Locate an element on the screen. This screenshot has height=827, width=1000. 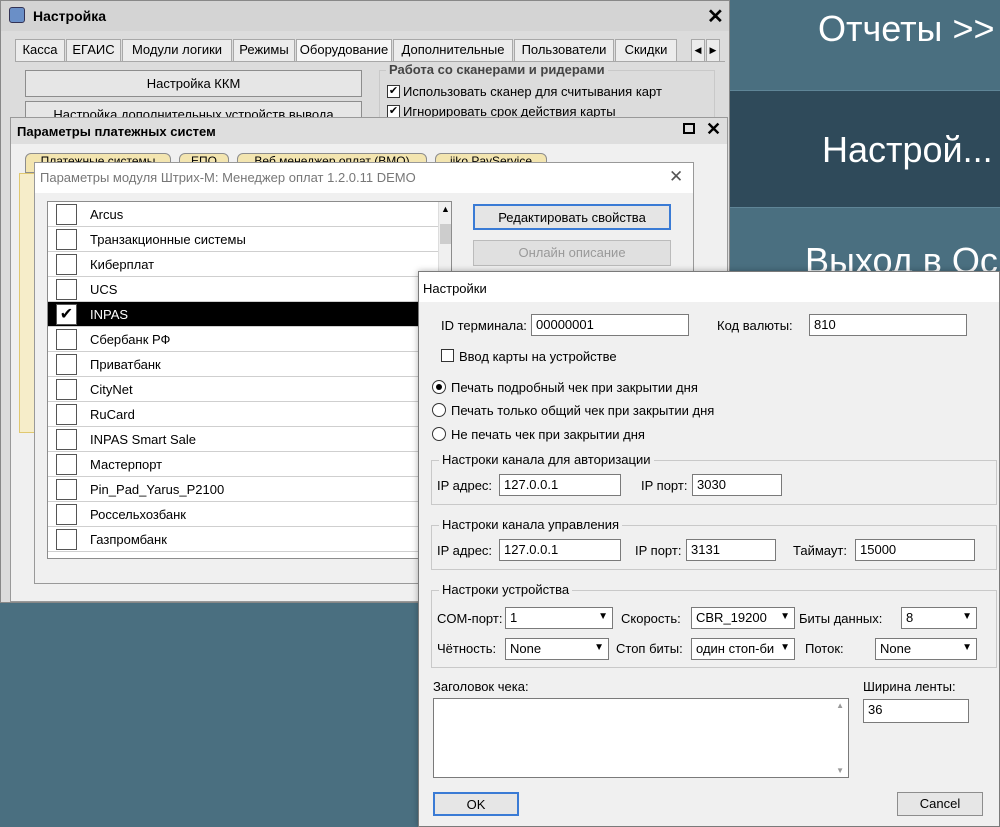
card-input-checkbox is located at coordinates (447, 355).